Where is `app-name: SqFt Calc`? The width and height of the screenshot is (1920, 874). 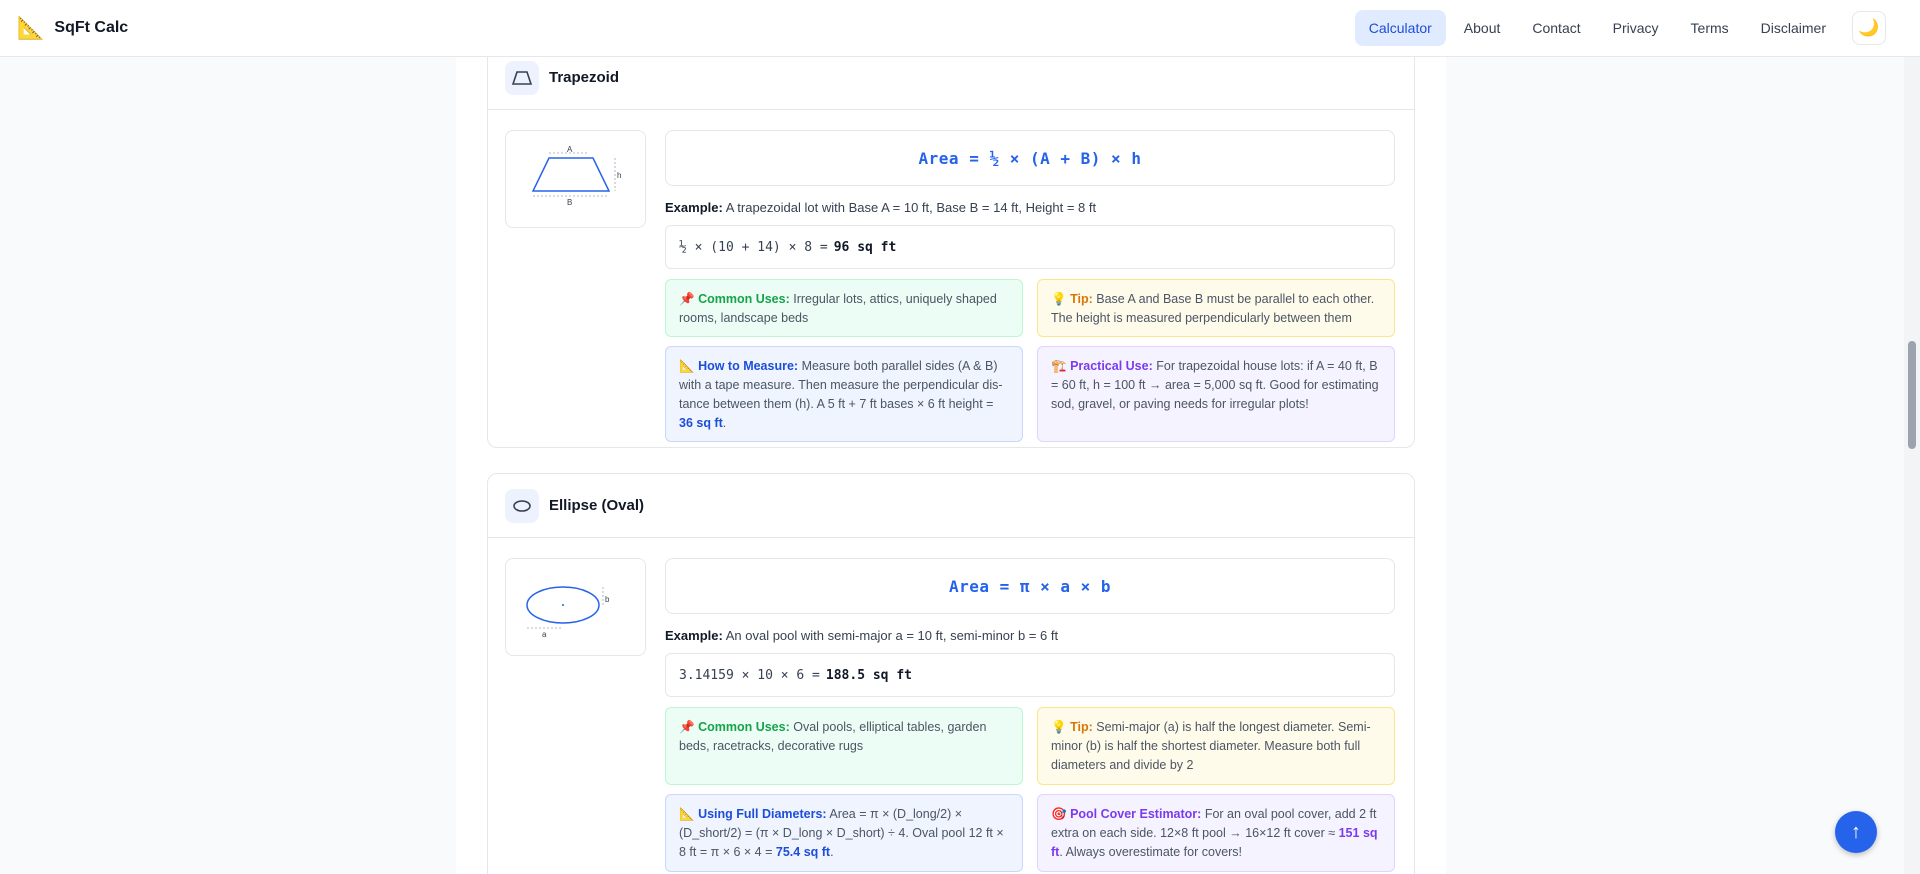
app-name: SqFt Calc is located at coordinates (91, 27).